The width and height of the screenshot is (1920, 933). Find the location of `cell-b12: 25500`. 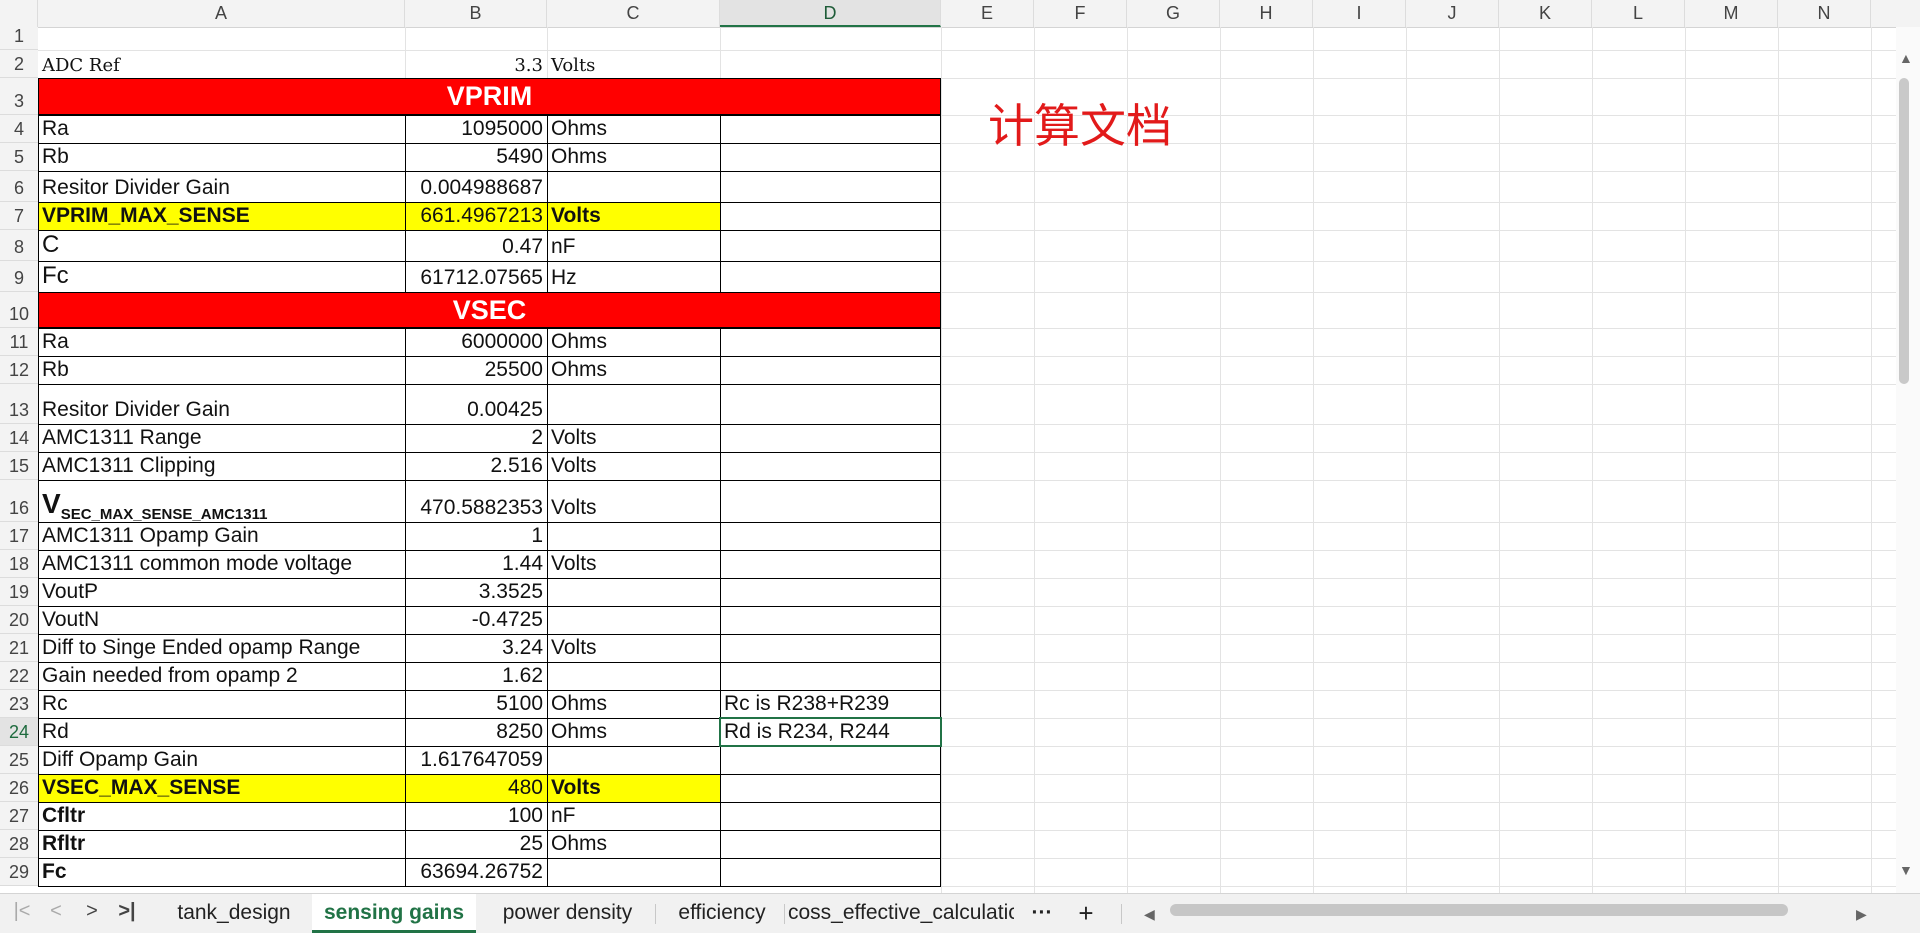

cell-b12: 25500 is located at coordinates (476, 370).